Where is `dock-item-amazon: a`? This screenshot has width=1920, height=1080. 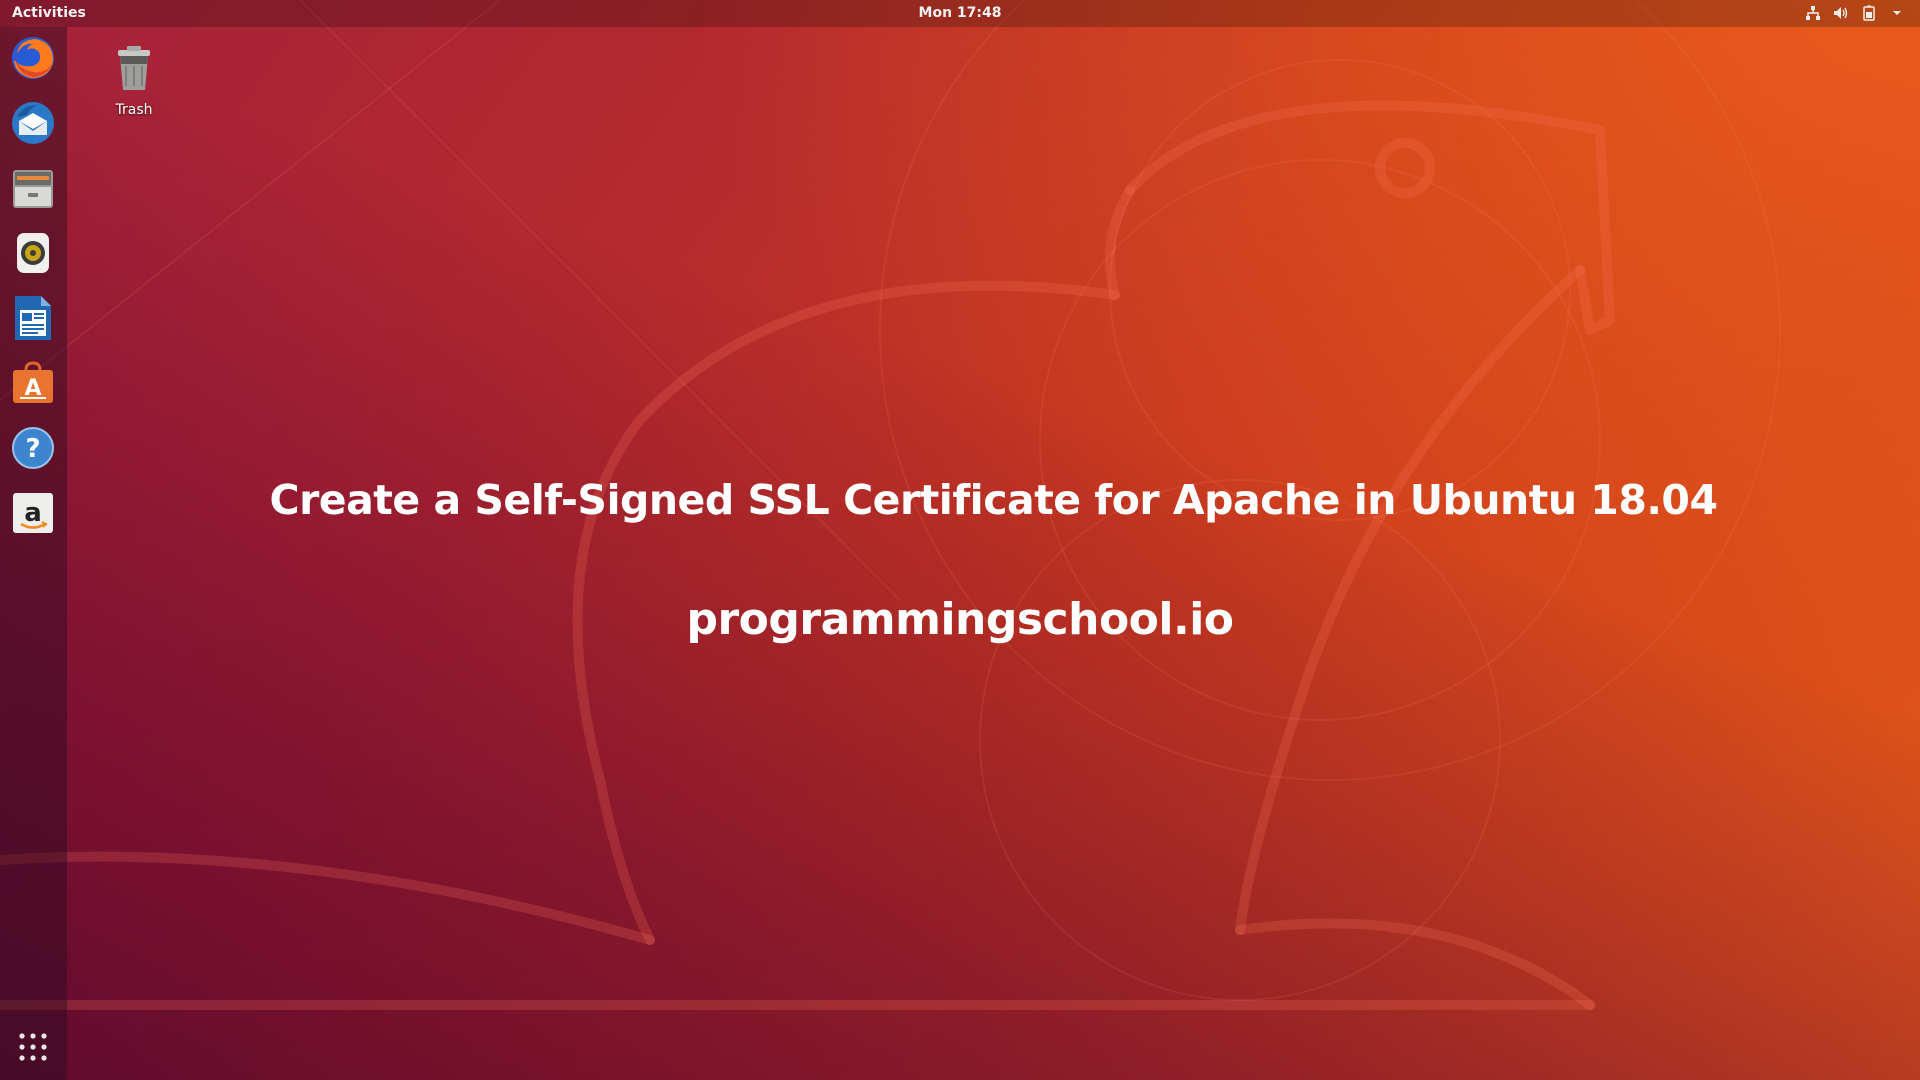 dock-item-amazon: a is located at coordinates (33, 513).